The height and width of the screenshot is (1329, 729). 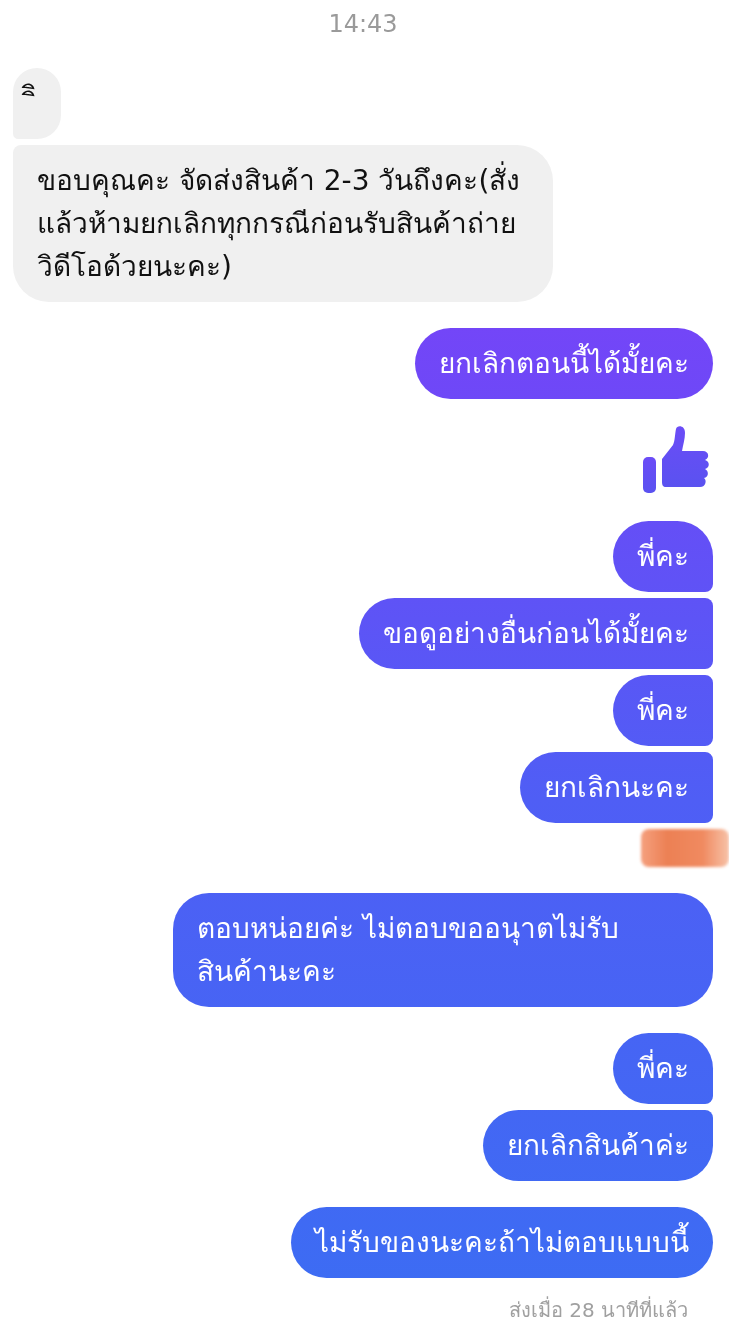 I want to click on message-bubble: ิิ, so click(x=37, y=103).